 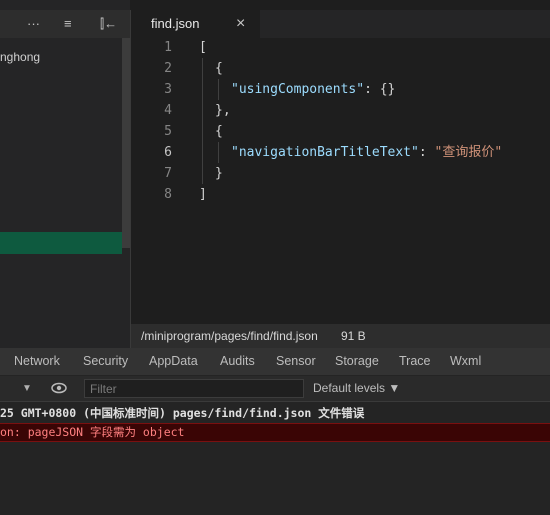 What do you see at coordinates (168, 194) in the screenshot?
I see `line-number: 8` at bounding box center [168, 194].